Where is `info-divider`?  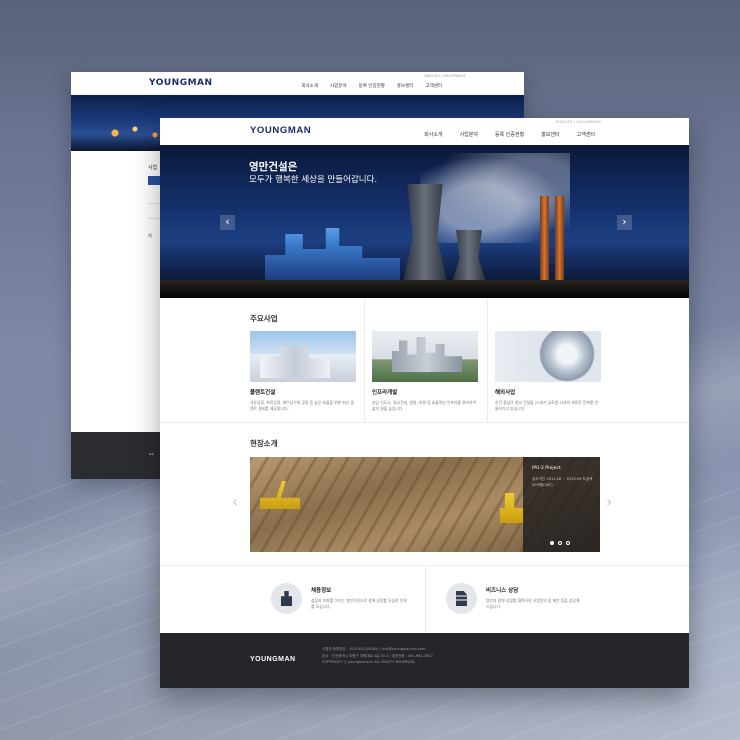
info-divider is located at coordinates (425, 599).